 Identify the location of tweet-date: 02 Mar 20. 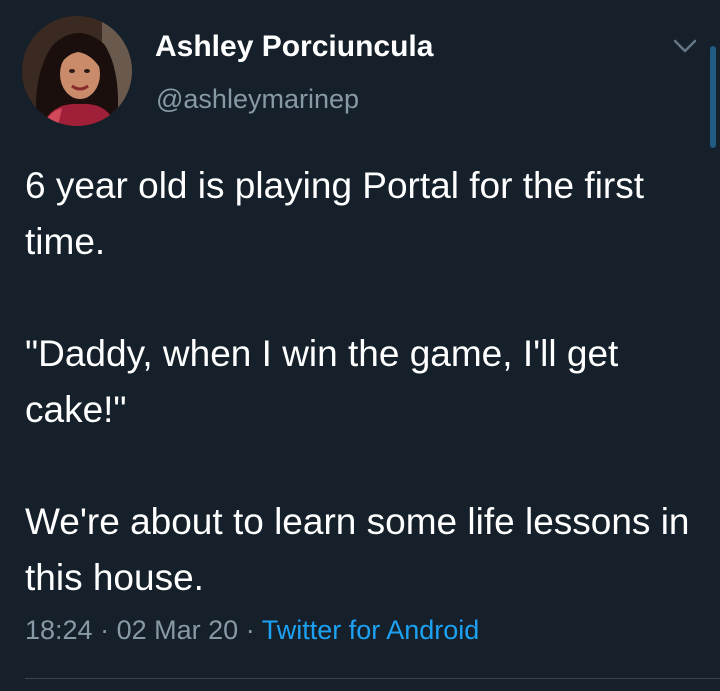
(178, 630).